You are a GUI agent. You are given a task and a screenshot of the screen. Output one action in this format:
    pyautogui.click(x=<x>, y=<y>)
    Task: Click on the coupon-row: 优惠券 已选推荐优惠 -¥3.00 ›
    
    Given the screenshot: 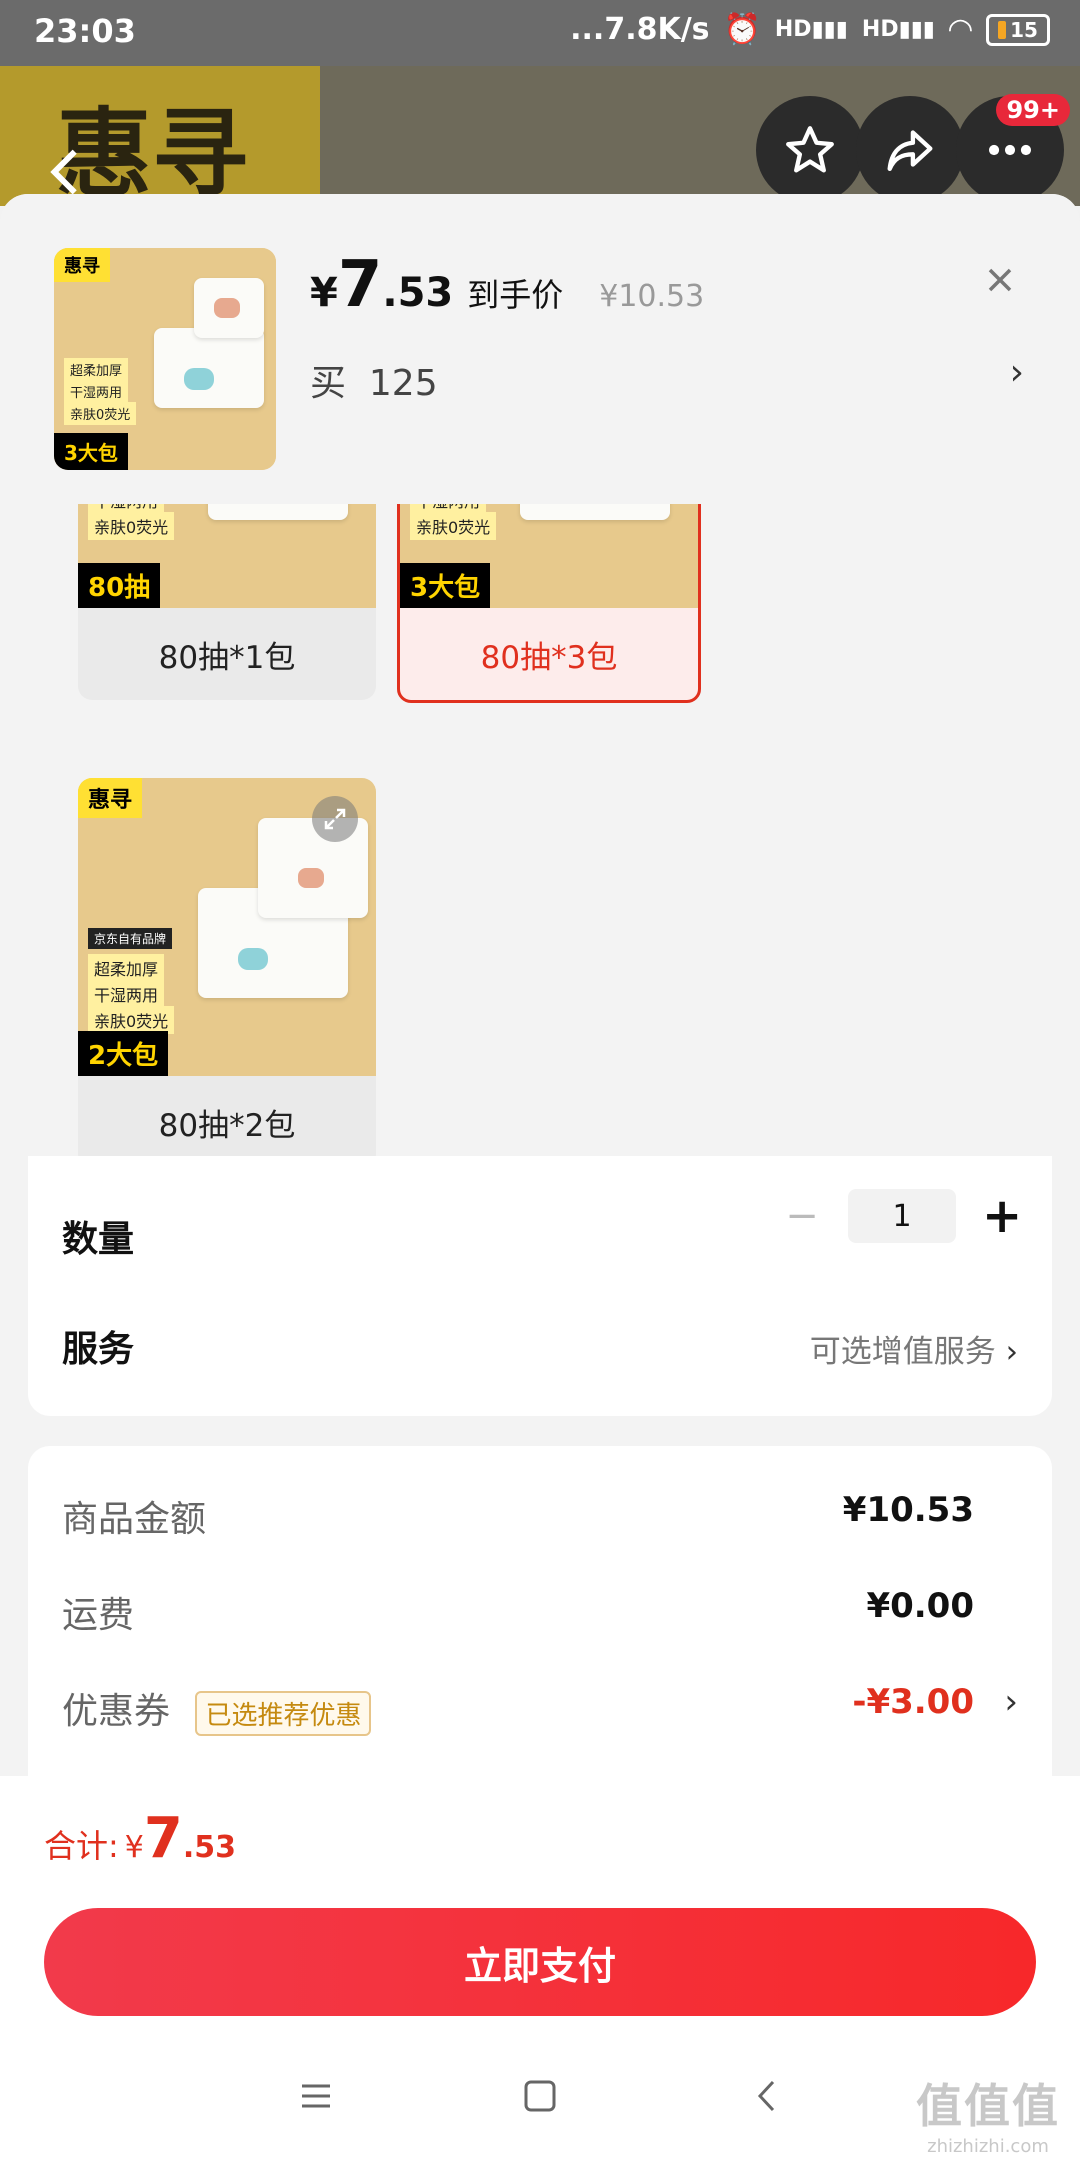 What is the action you would take?
    pyautogui.click(x=540, y=1712)
    